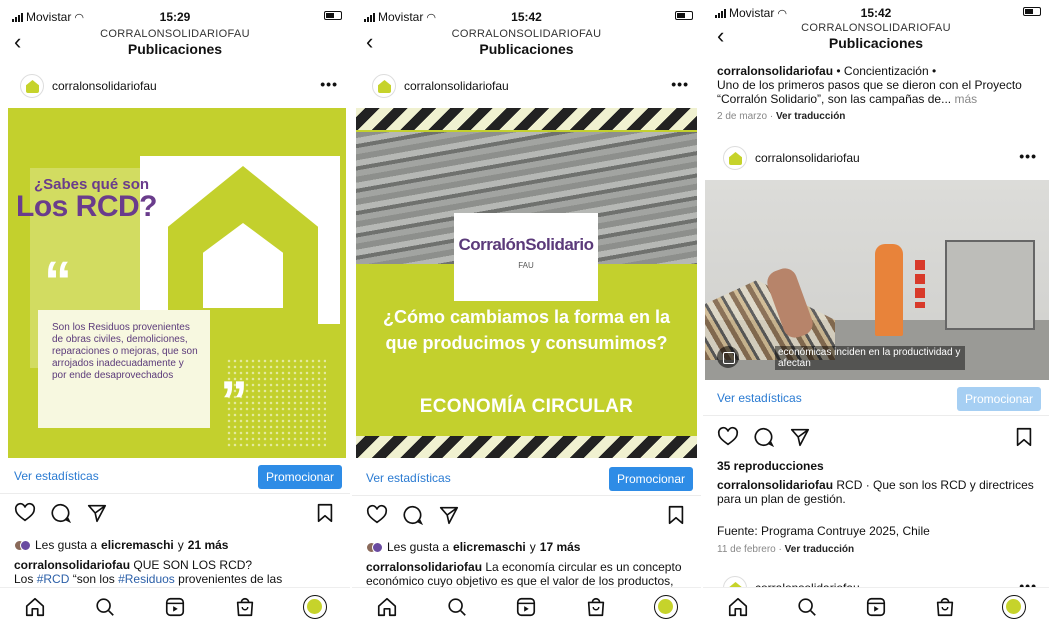 The image size is (1049, 625). Describe the element at coordinates (876, 13) in the screenshot. I see `clock: 15:42` at that location.